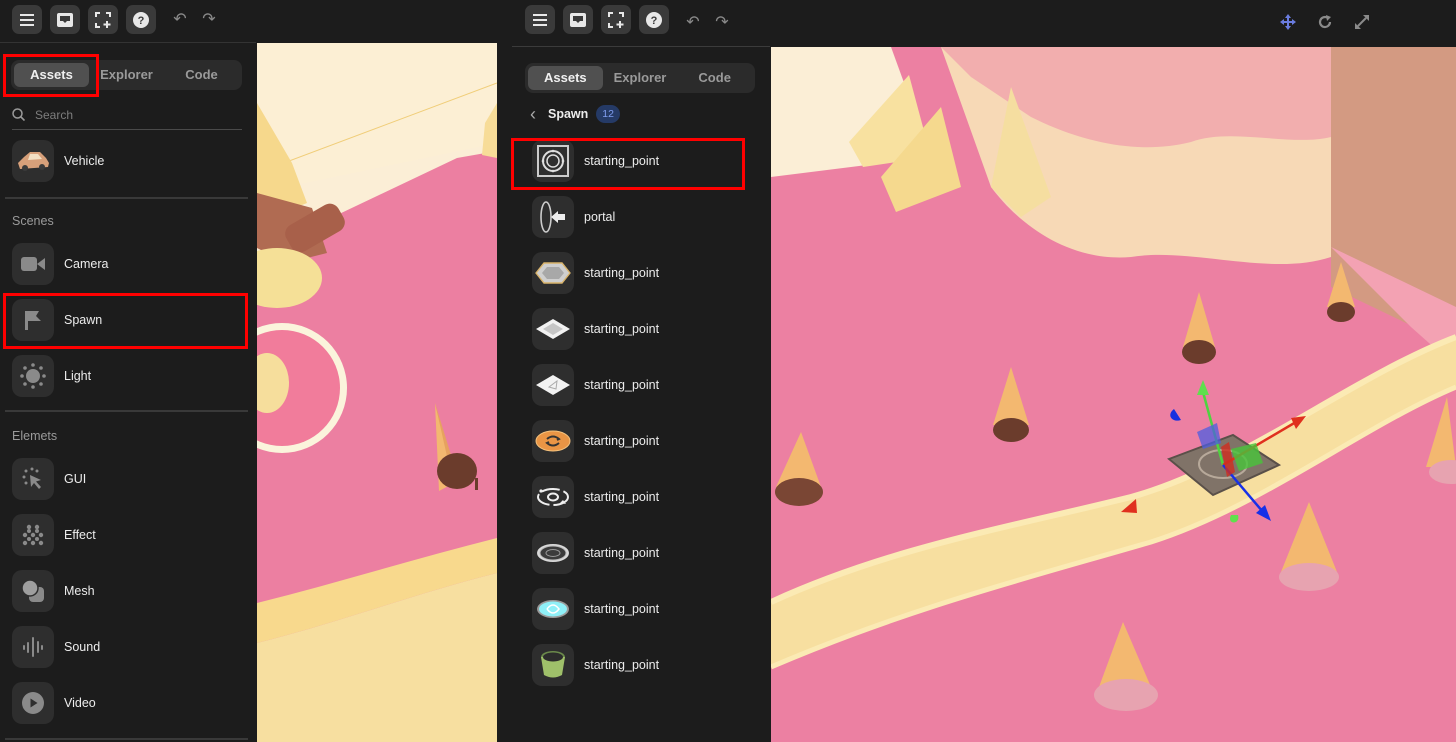 The width and height of the screenshot is (1456, 742). I want to click on green-pot-thumbnail-icon, so click(553, 665).